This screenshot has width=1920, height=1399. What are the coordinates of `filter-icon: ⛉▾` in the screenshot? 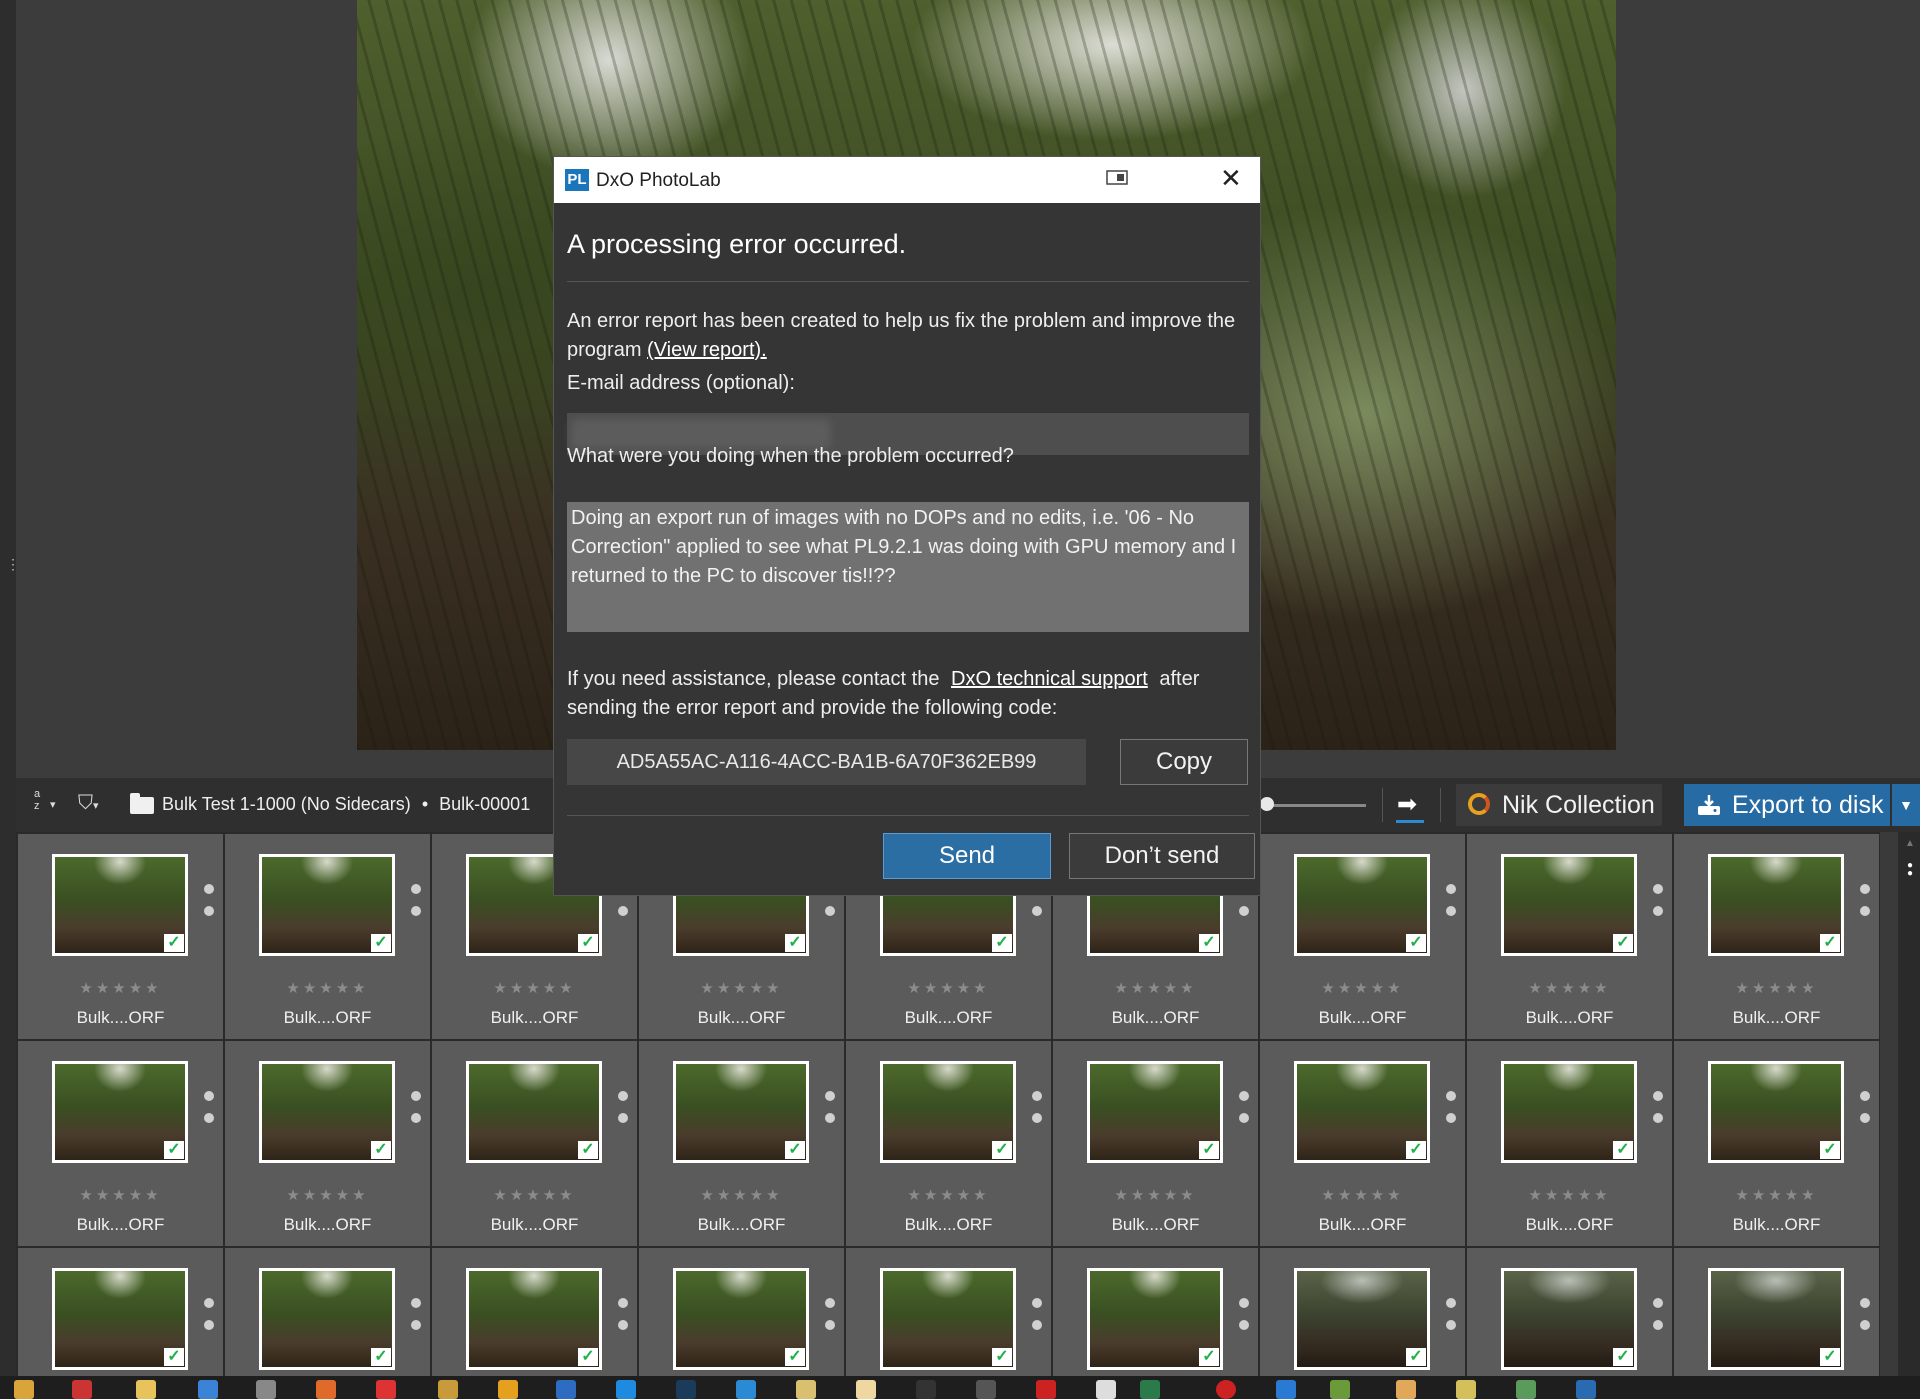 It's located at (88, 803).